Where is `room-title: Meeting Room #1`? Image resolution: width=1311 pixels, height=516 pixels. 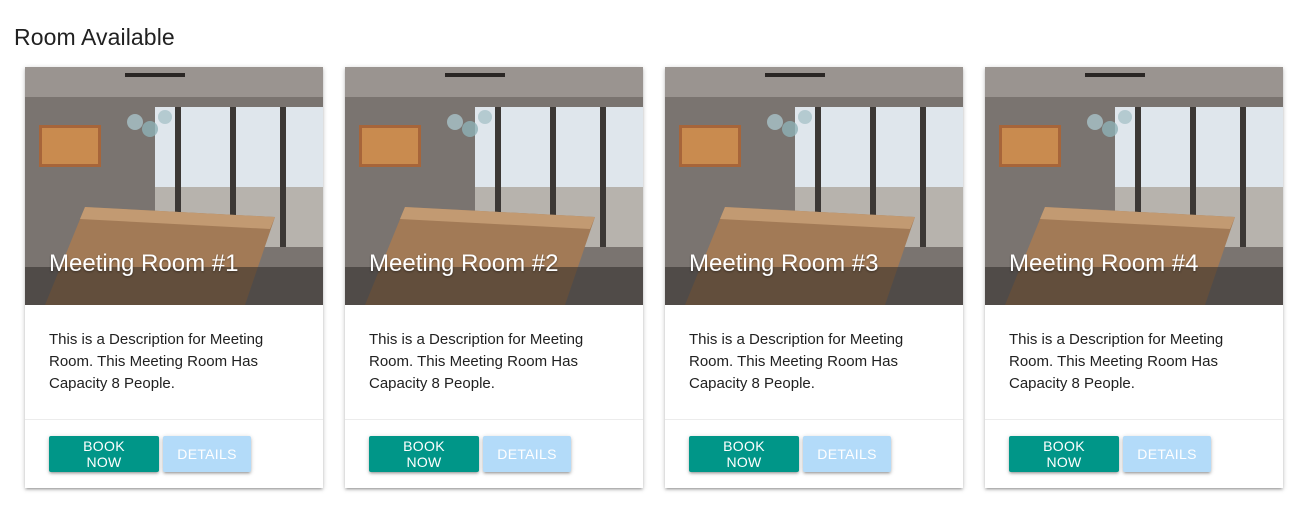
room-title: Meeting Room #1 is located at coordinates (144, 263).